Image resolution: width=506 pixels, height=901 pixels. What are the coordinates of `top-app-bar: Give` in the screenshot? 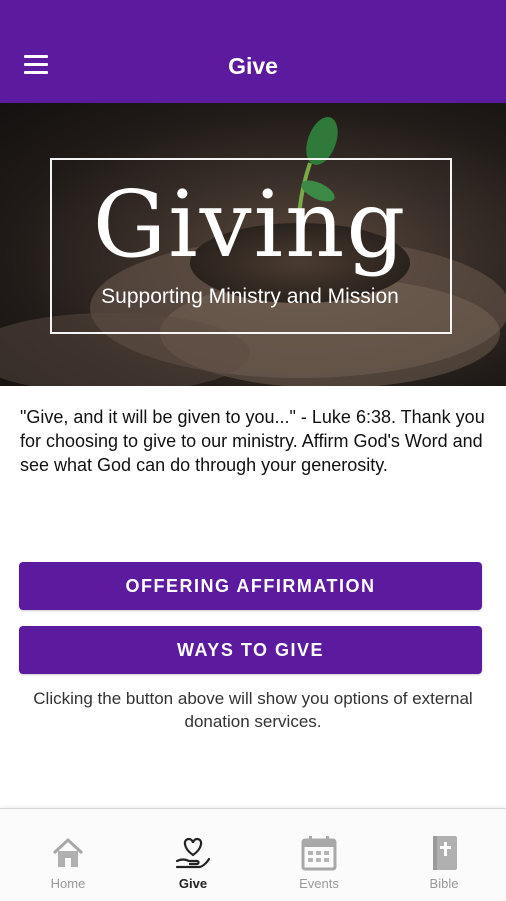 It's located at (253, 51).